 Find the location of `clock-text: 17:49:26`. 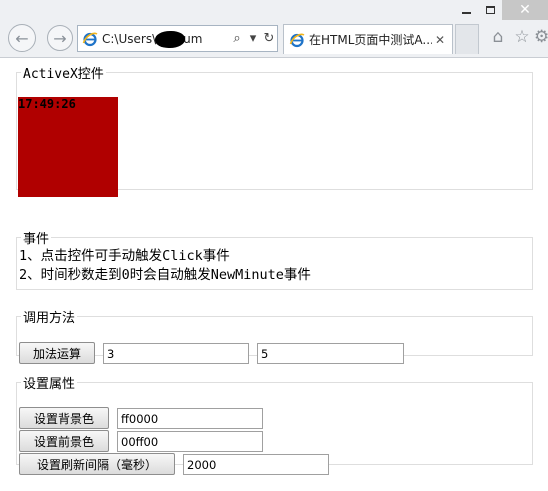

clock-text: 17:49:26 is located at coordinates (47, 104).